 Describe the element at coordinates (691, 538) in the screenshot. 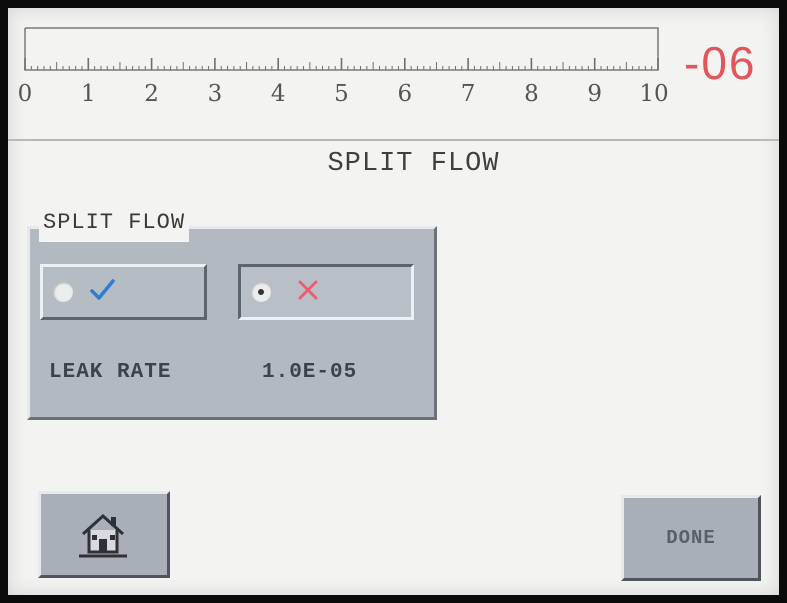

I see `done-button: DONE` at that location.